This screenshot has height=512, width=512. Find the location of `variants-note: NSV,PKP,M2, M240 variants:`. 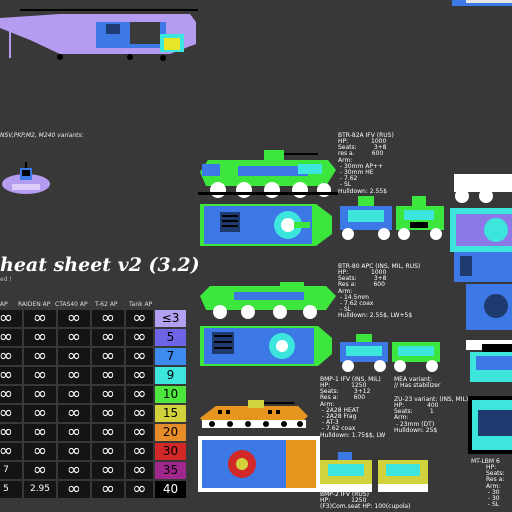

variants-note: NSV,PKP,M2, M240 variants: is located at coordinates (42, 135).